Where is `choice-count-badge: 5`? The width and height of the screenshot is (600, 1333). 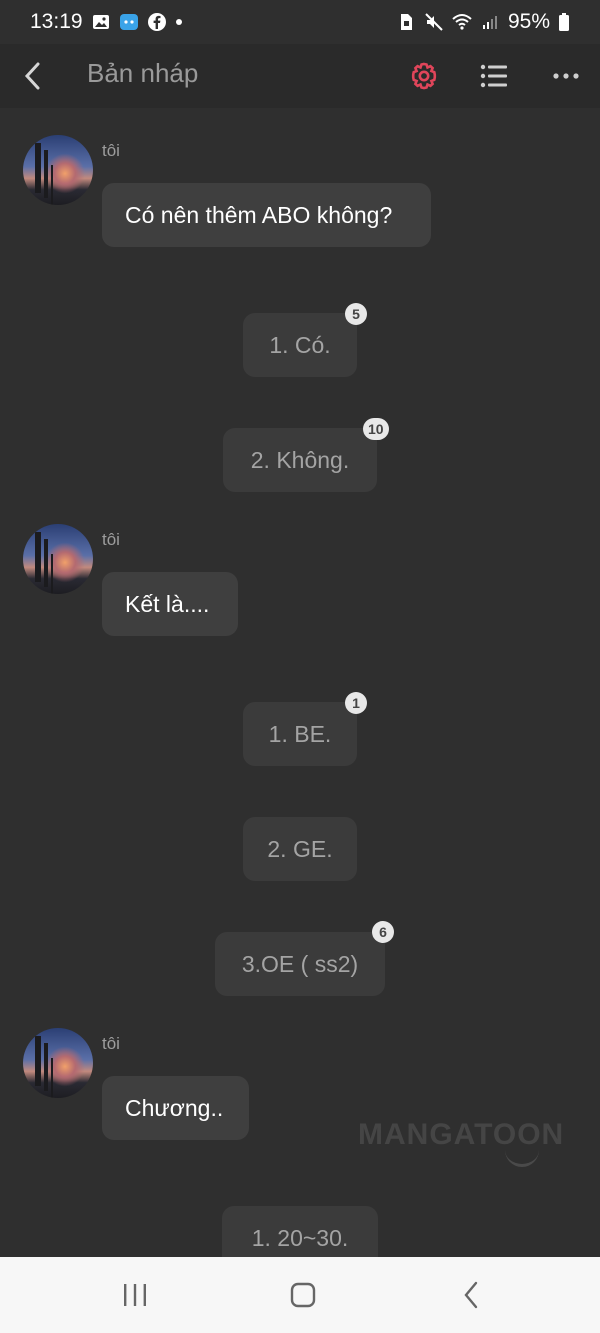 choice-count-badge: 5 is located at coordinates (356, 314).